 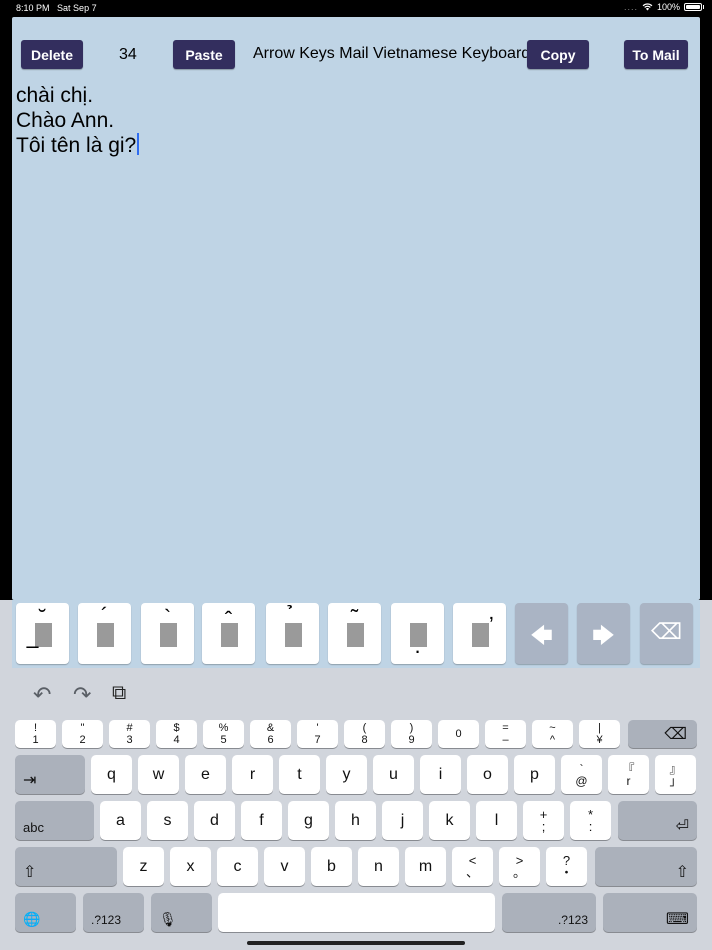 What do you see at coordinates (113, 912) in the screenshot?
I see `numbers-key-left: .?123` at bounding box center [113, 912].